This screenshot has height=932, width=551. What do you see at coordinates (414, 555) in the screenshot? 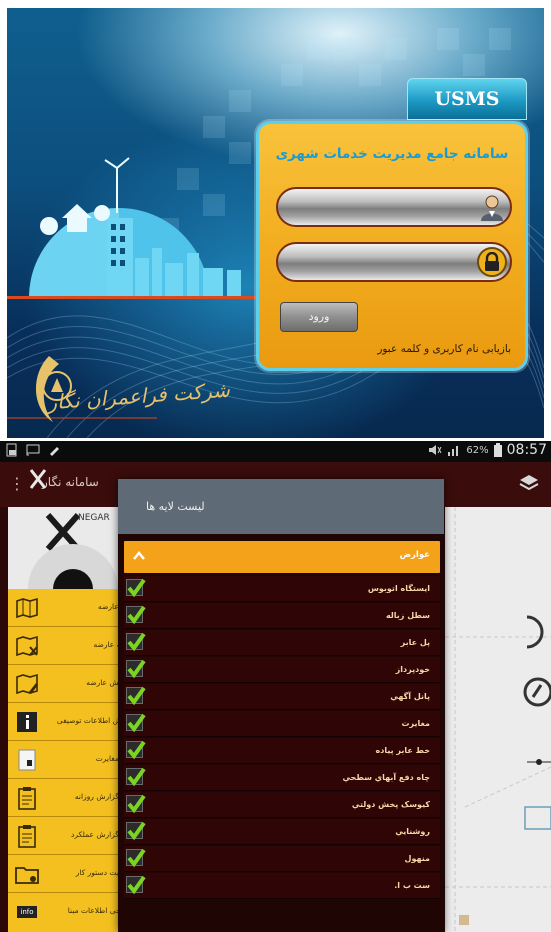
I see `layer-group-label: عوارض` at bounding box center [414, 555].